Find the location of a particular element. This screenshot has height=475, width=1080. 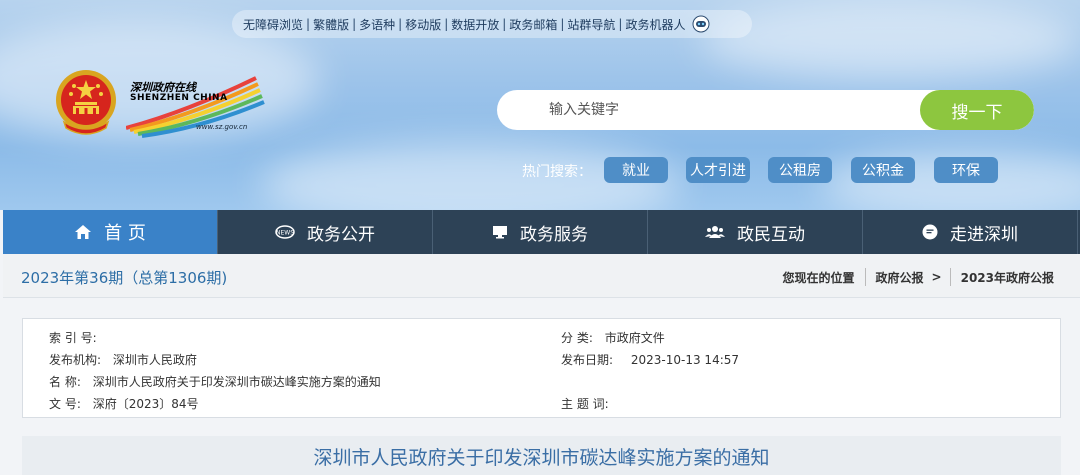

breadcrumb: 您现在的位置 政府公报 > 2023年政府公报 is located at coordinates (918, 277).